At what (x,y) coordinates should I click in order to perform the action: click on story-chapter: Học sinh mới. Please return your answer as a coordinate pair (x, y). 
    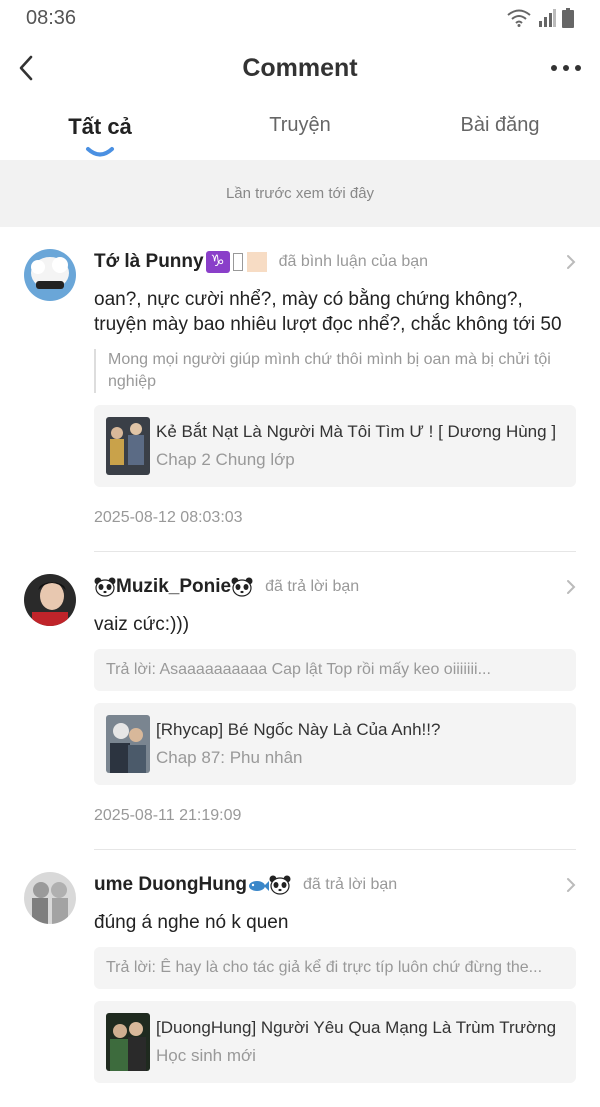
    Looking at the image, I should click on (206, 1055).